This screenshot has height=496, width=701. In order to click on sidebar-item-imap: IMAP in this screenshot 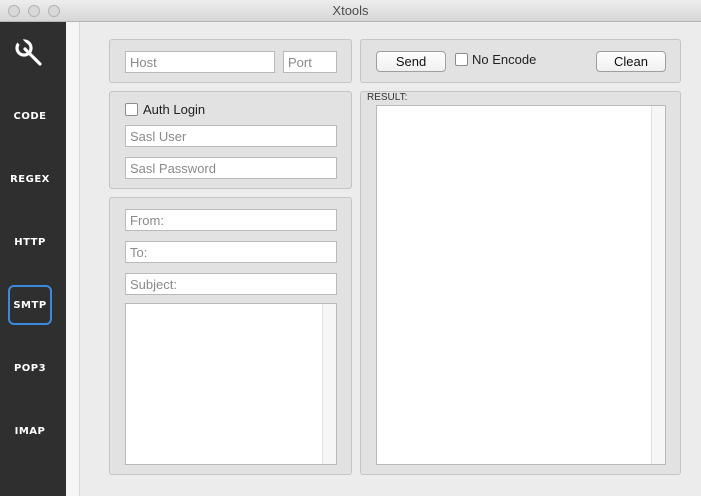, I will do `click(30, 431)`.